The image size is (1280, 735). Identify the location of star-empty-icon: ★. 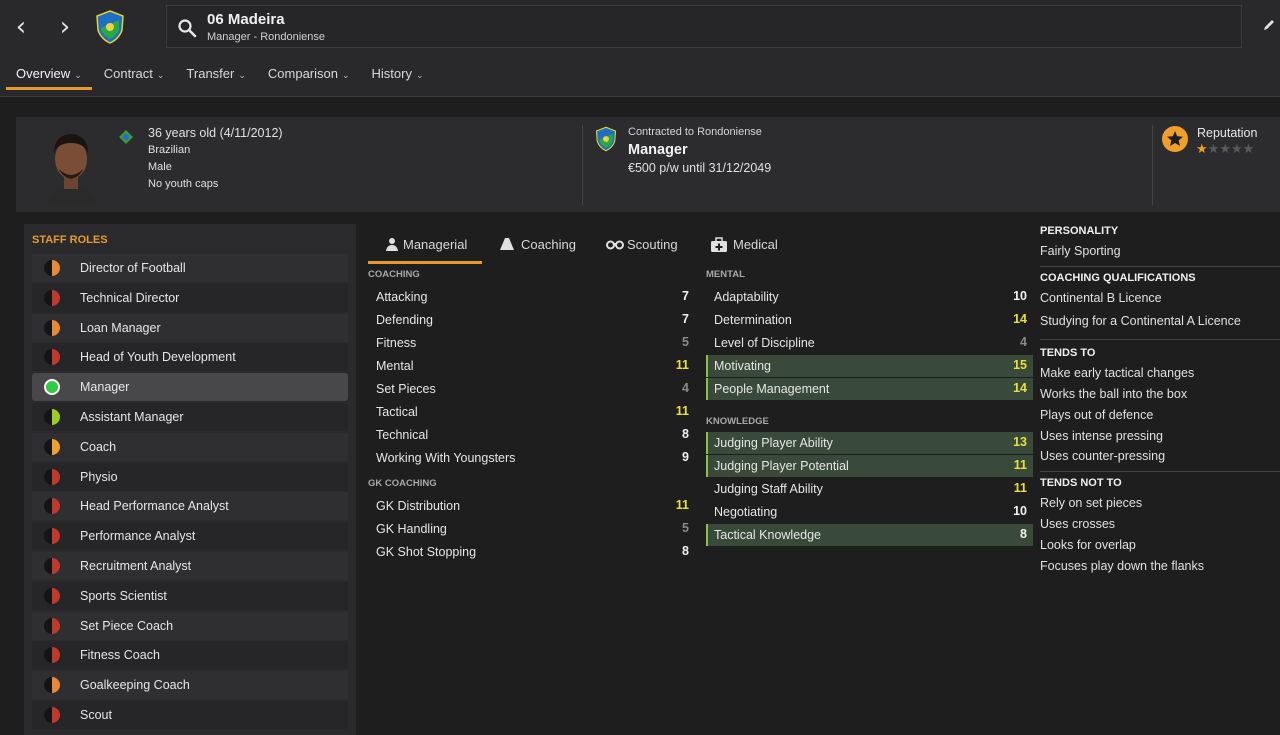
(1213, 149).